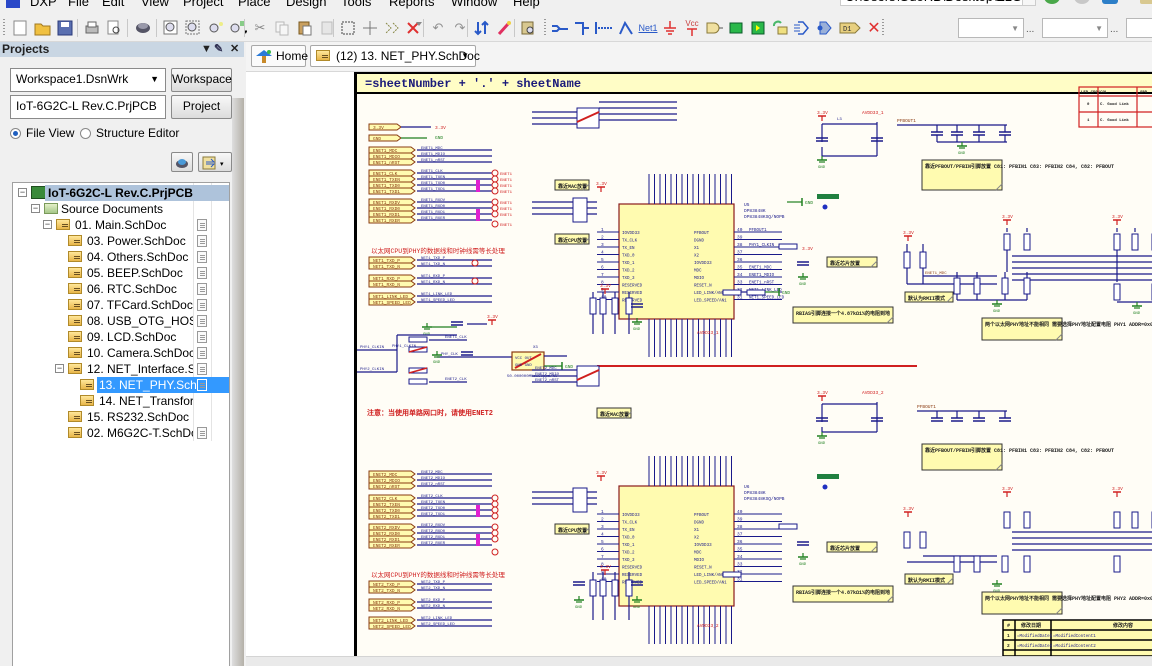 This screenshot has width=1152, height=666. What do you see at coordinates (20, 28) in the screenshot?
I see `new-document-icon` at bounding box center [20, 28].